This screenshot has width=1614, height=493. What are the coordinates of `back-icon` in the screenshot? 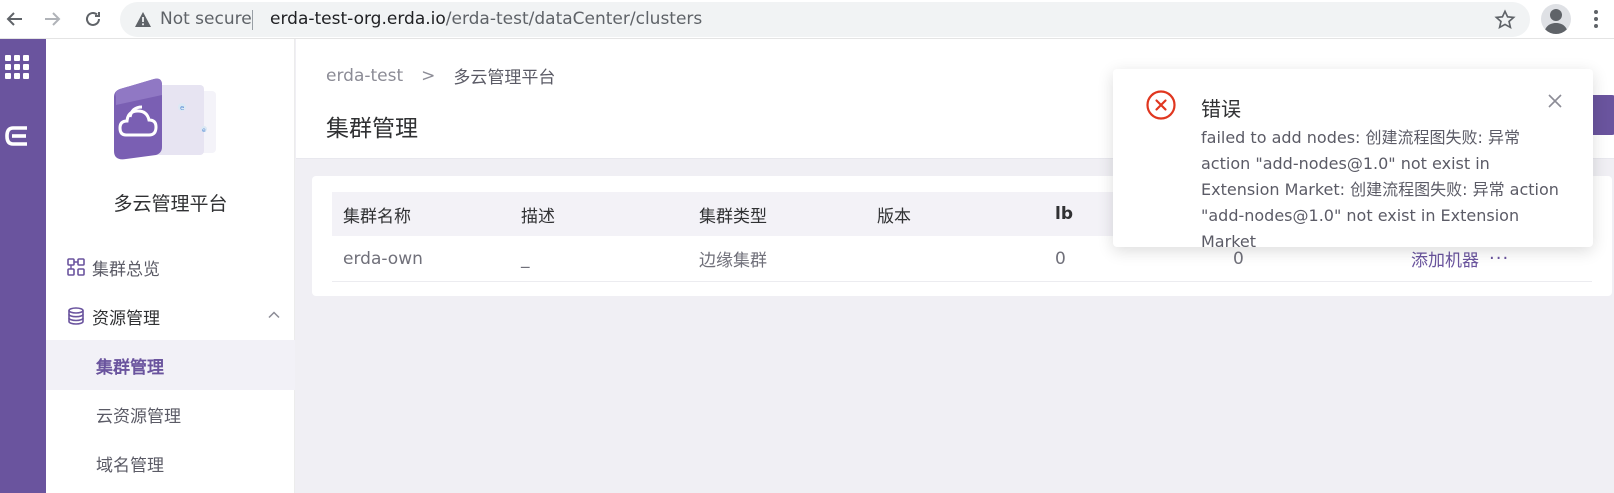 It's located at (15, 19).